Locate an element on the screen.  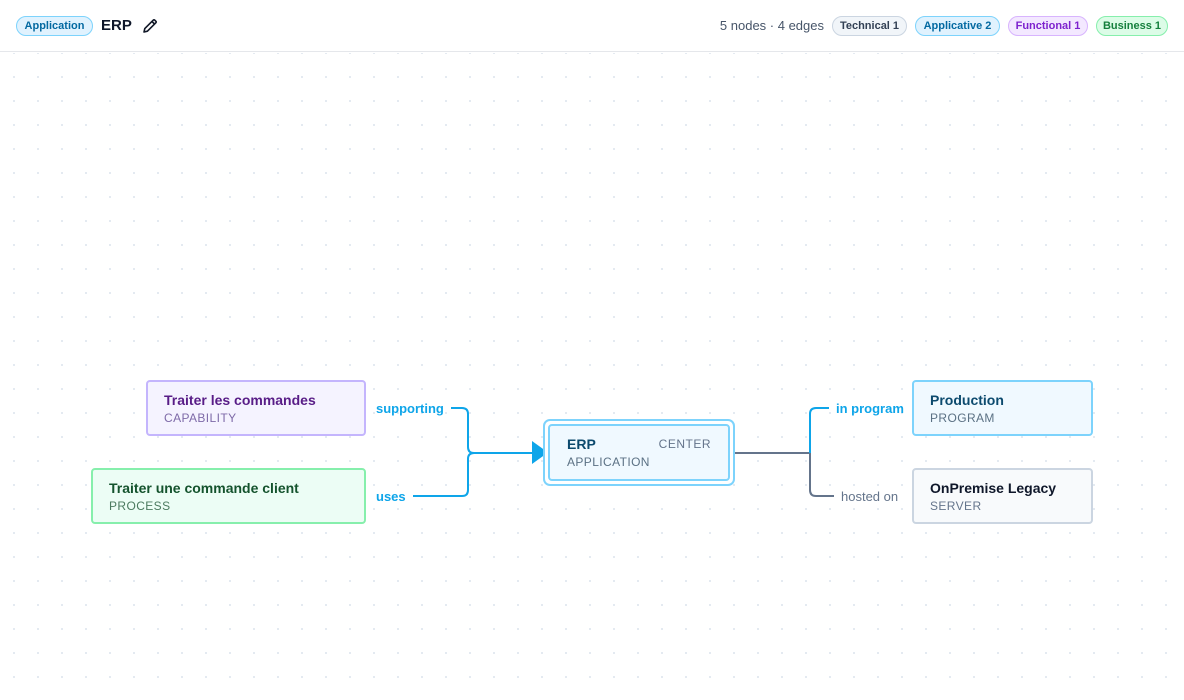
node-type: SERVER is located at coordinates (956, 506).